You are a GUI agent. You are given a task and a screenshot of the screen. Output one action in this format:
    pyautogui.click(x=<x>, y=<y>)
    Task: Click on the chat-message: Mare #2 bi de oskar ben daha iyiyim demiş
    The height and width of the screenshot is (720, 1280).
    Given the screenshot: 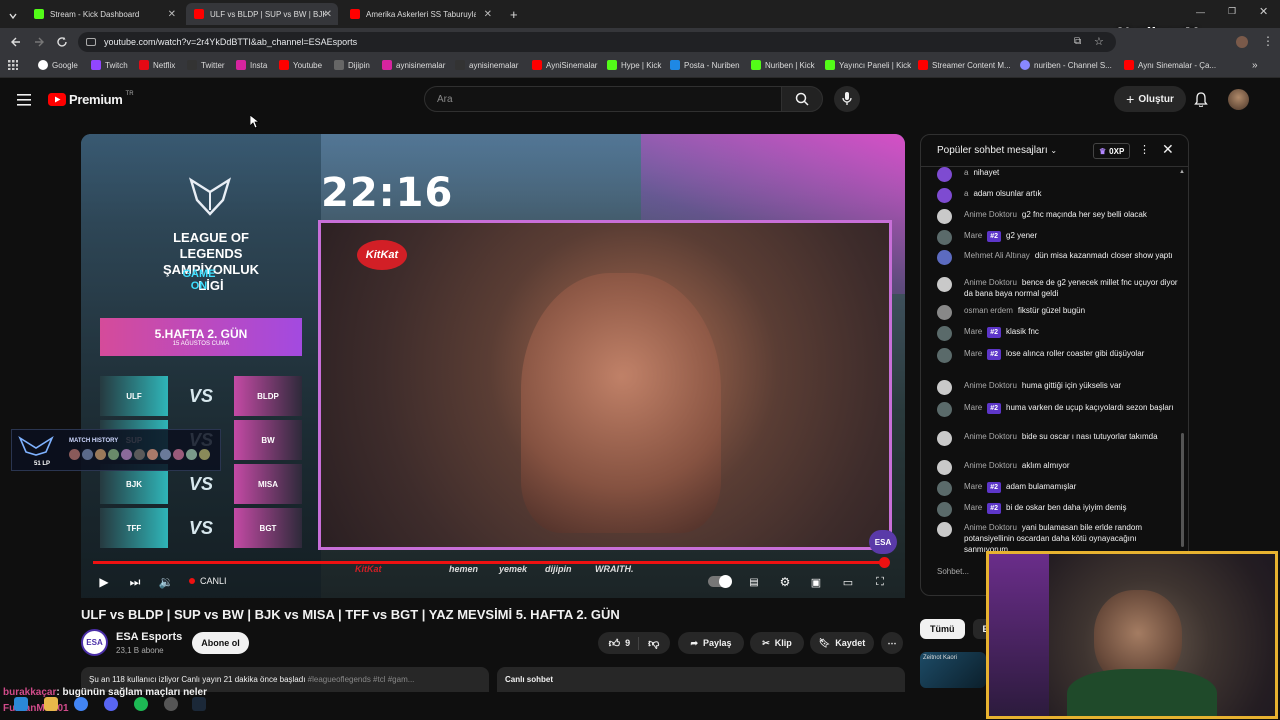 What is the action you would take?
    pyautogui.click(x=1058, y=509)
    